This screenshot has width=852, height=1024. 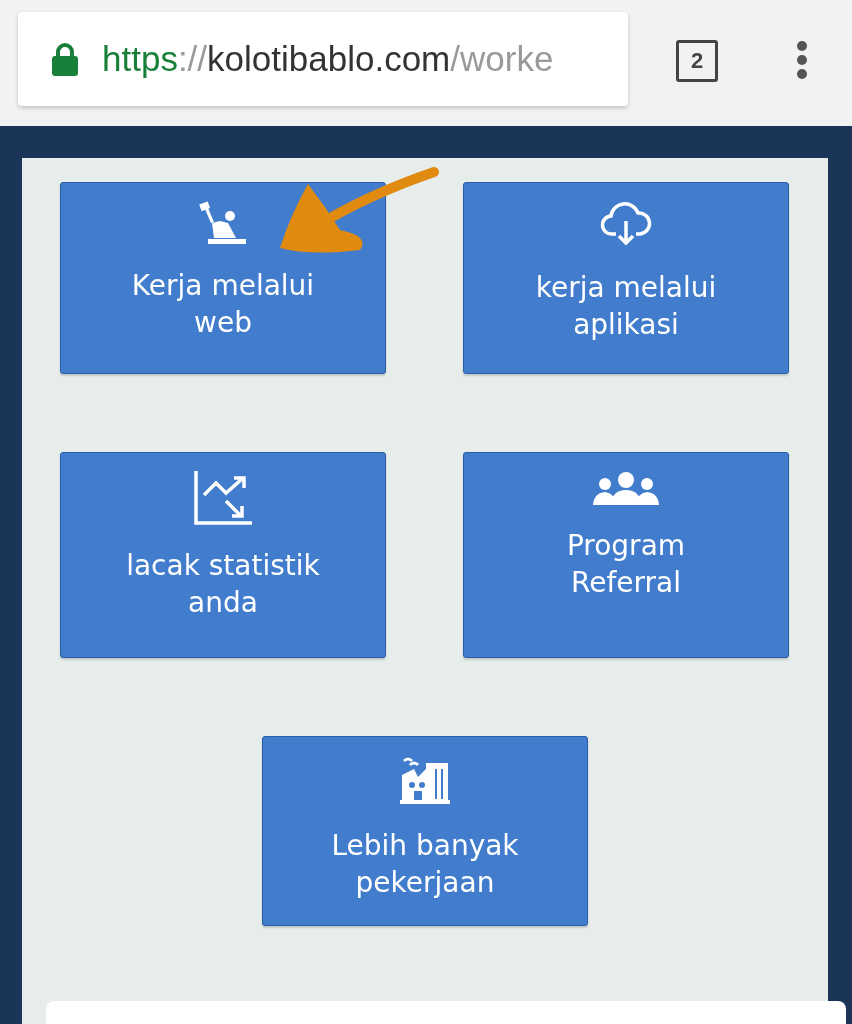 I want to click on address-bar: https://kolotibablo.com/worke, so click(x=323, y=59).